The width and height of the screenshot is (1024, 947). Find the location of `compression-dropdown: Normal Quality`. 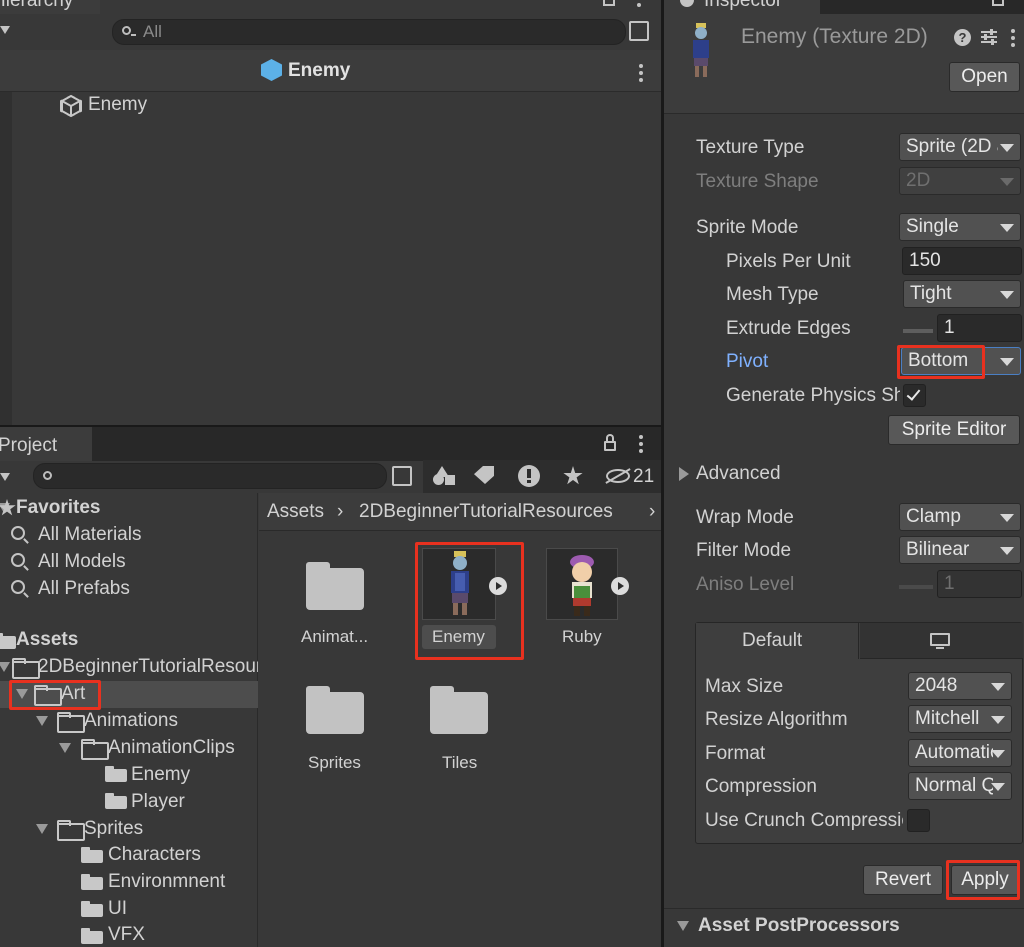

compression-dropdown: Normal Quality is located at coordinates (960, 786).